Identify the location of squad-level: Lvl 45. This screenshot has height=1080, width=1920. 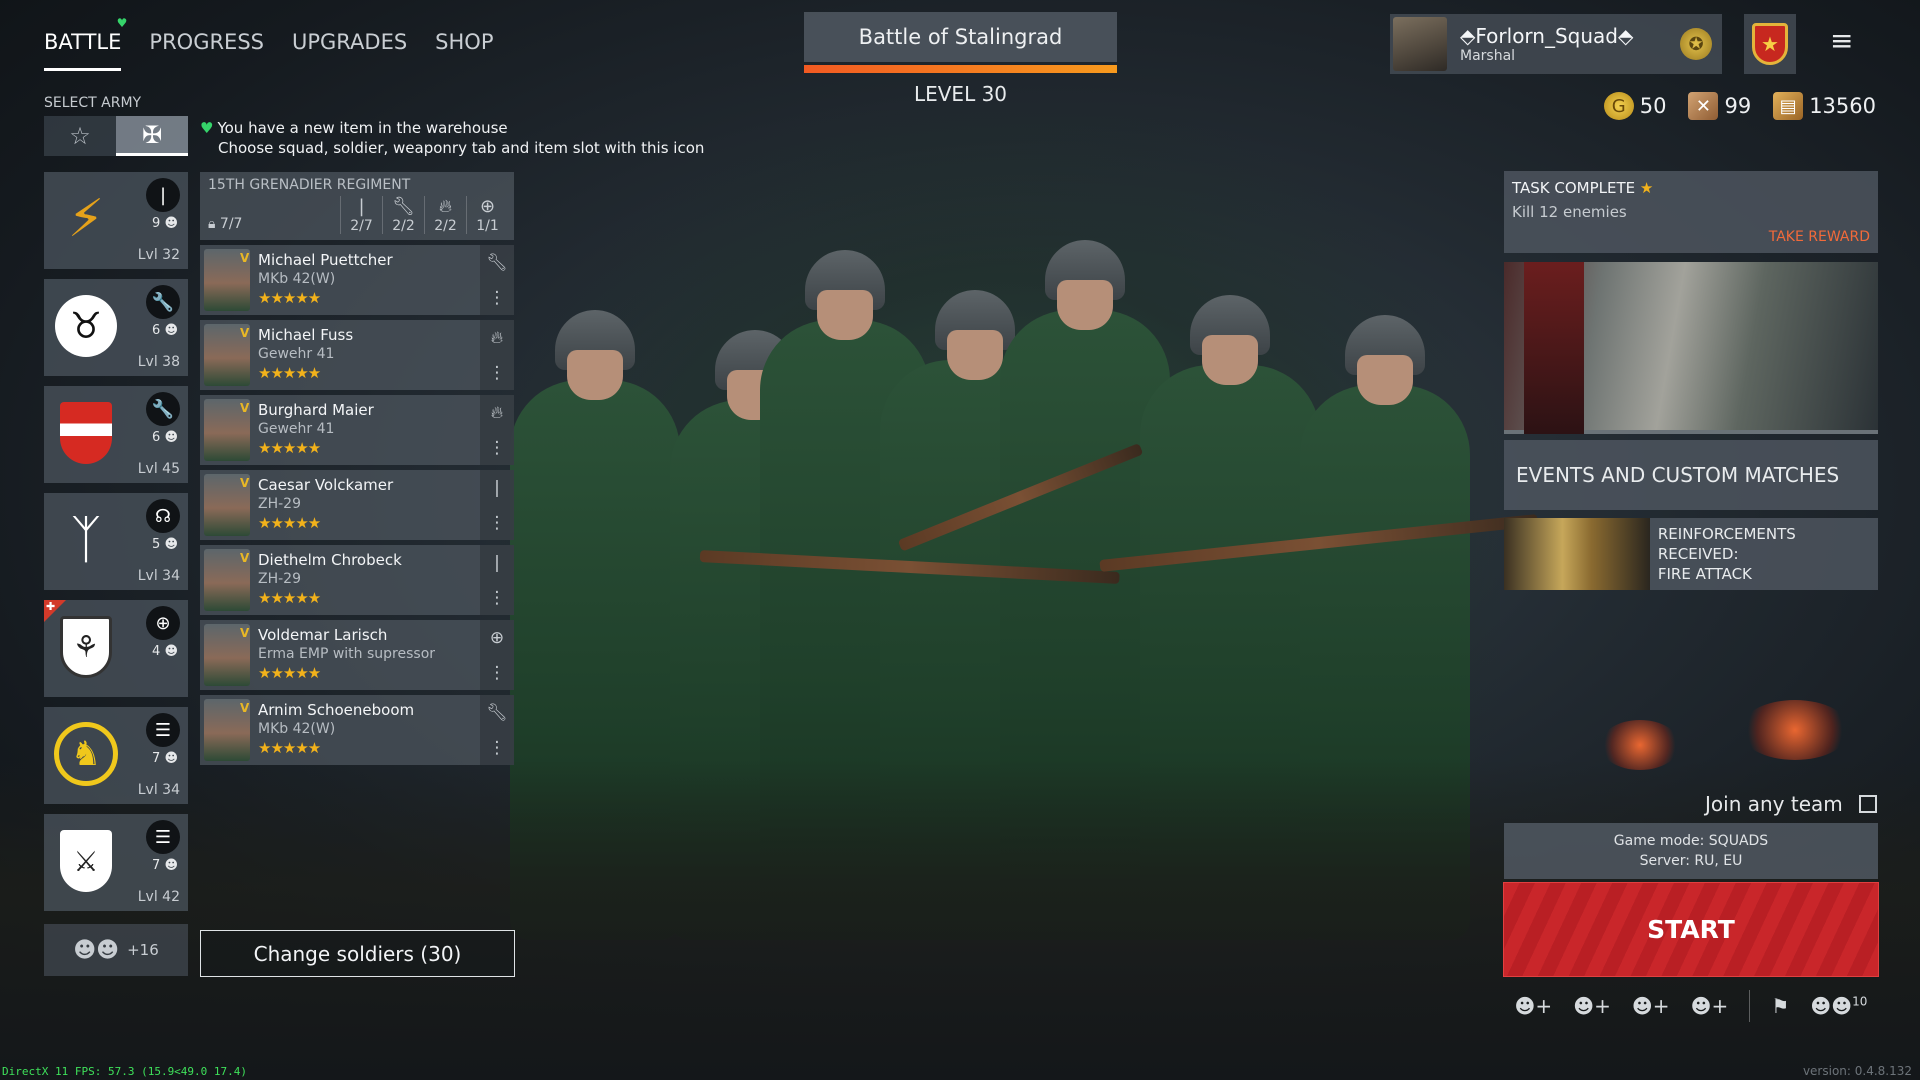
(158, 469).